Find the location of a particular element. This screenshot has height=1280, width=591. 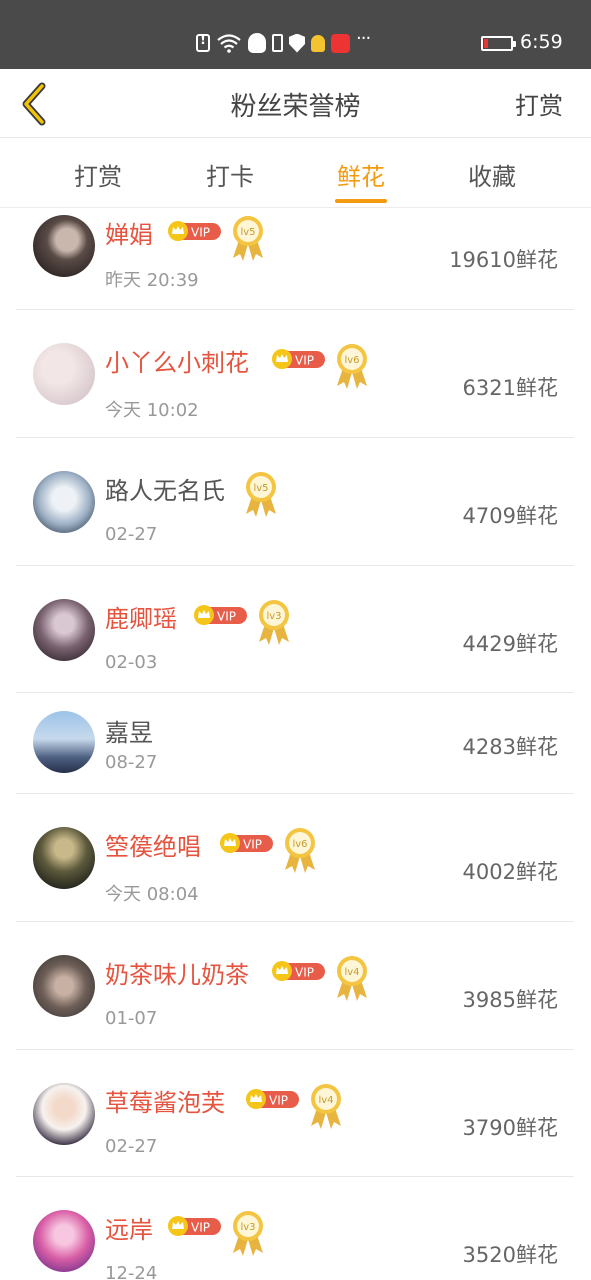

fan-name: 鹿卿瑶 is located at coordinates (141, 619).